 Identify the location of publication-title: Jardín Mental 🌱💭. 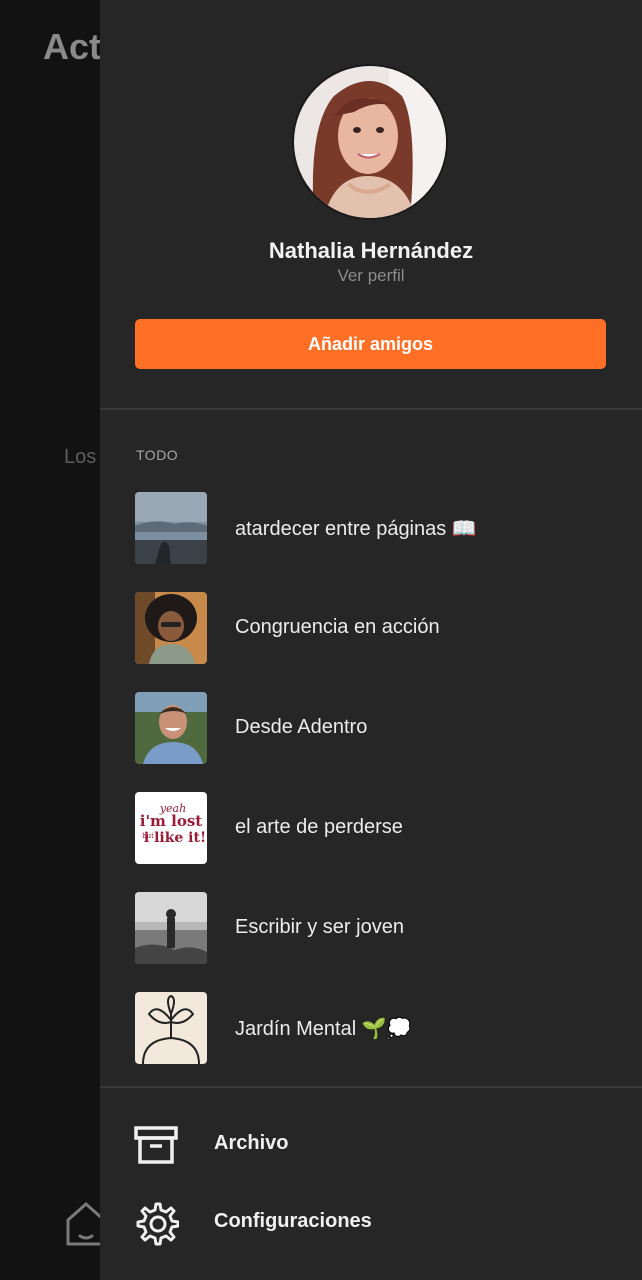
(323, 1029).